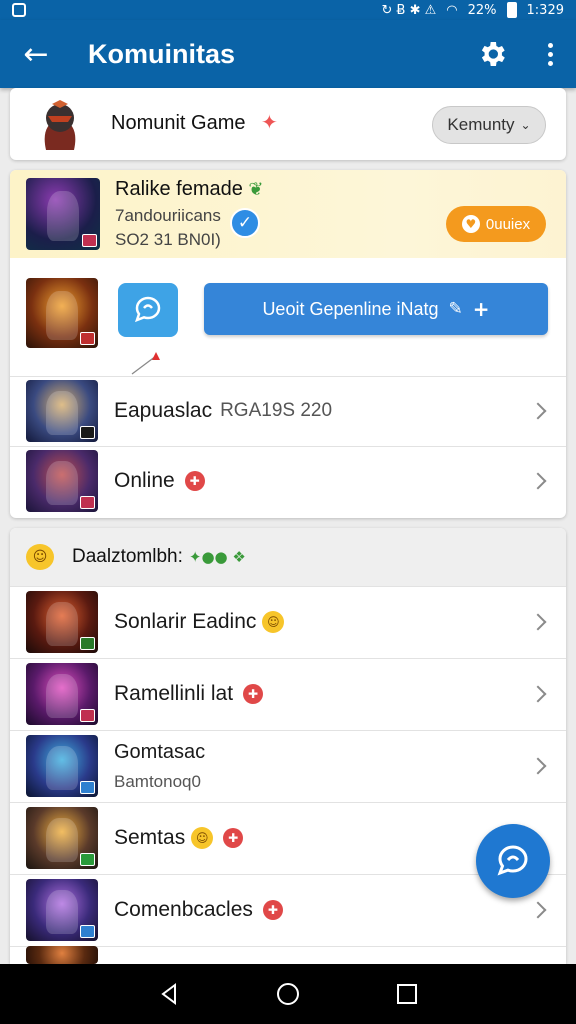 The image size is (576, 1024). I want to click on list-item-label: Eapuaslac, so click(163, 410).